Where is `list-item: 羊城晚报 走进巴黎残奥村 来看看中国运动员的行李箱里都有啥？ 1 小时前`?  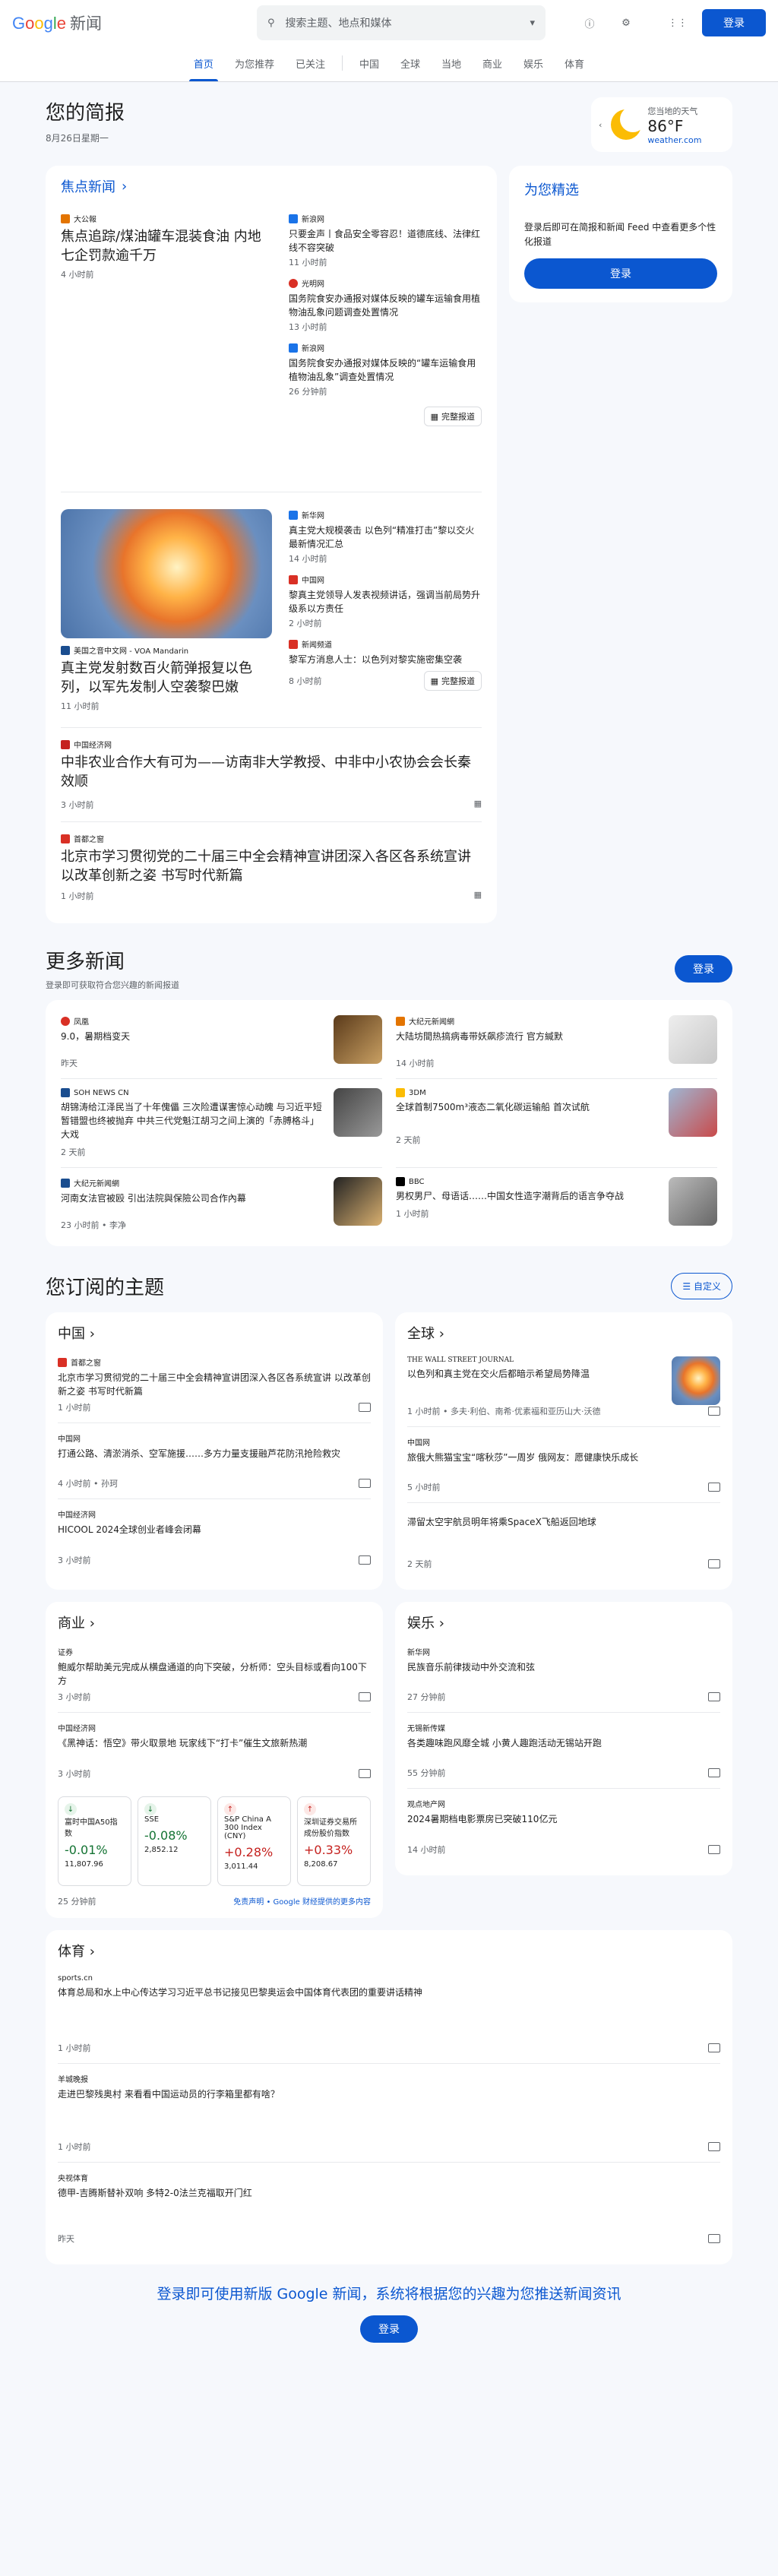
list-item: 羊城晚报 走进巴黎残奥村 来看看中国运动员的行李箱里都有啥？ 1 小时前 is located at coordinates (389, 2113).